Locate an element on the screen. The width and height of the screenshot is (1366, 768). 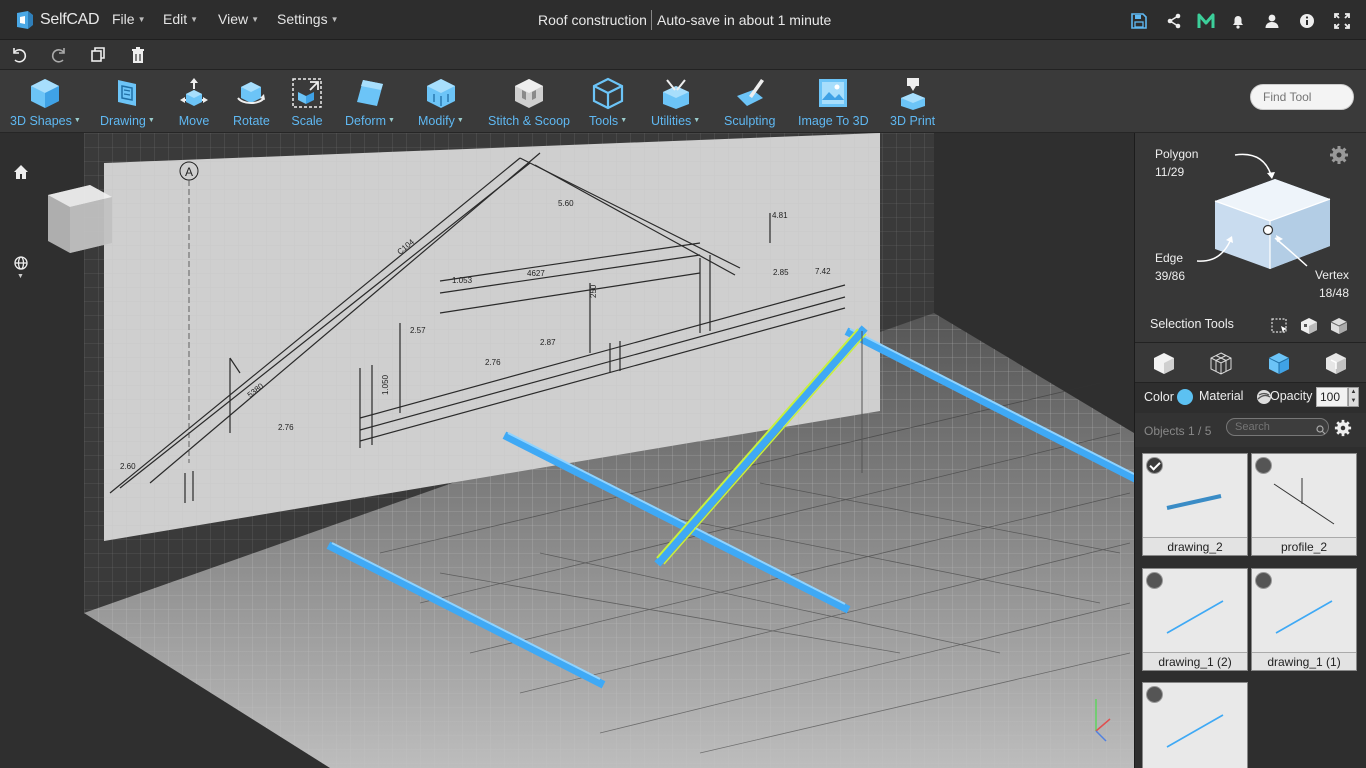
edge-selection: Edge 39/86 is located at coordinates (1170, 267).